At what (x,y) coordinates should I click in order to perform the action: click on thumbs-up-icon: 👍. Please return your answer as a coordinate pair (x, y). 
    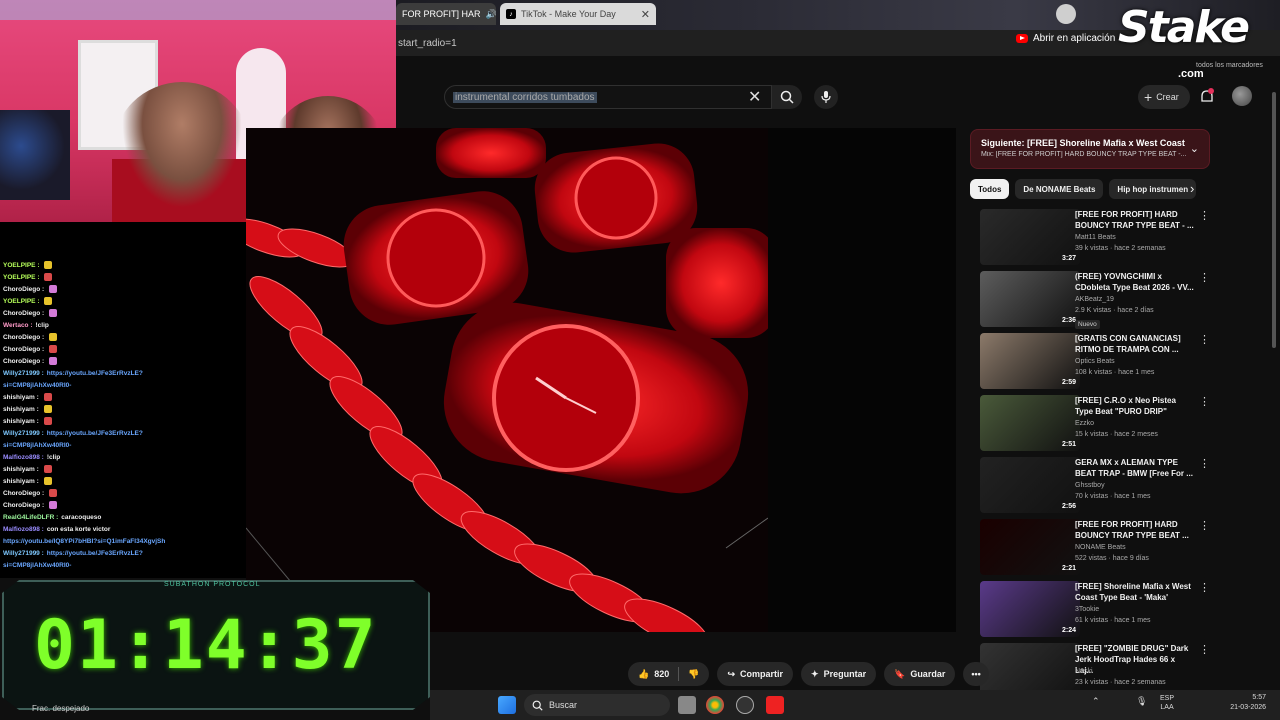
    Looking at the image, I should click on (643, 674).